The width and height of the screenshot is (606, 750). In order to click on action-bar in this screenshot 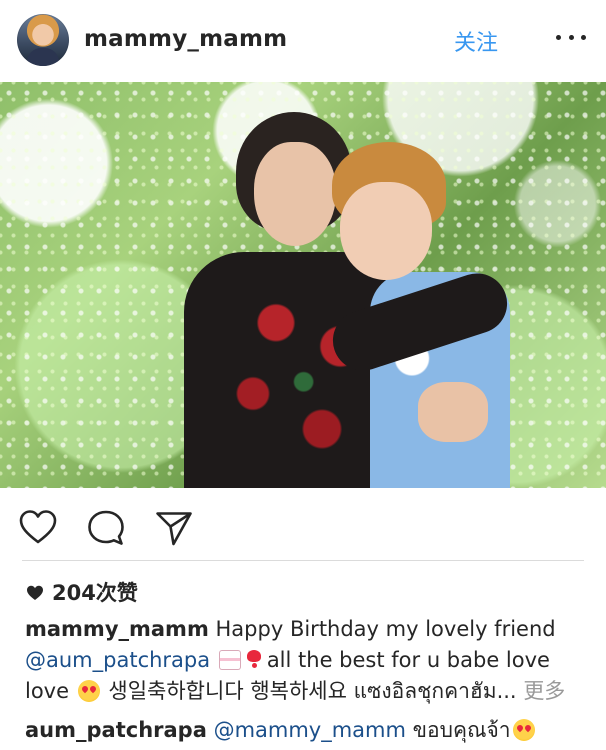, I will do `click(303, 524)`.